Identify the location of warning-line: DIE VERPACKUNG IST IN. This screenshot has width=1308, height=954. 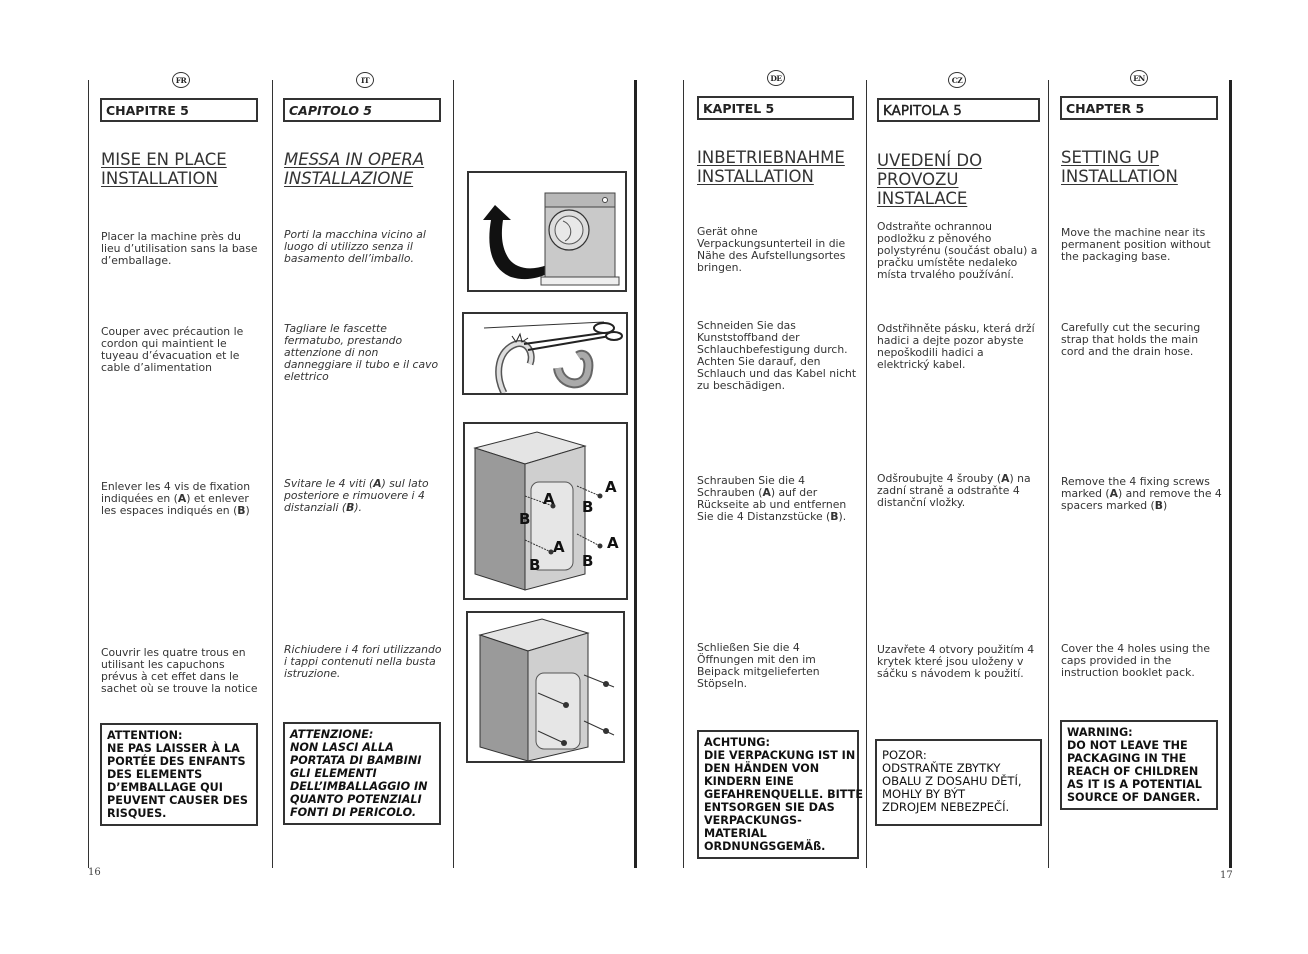
(780, 755).